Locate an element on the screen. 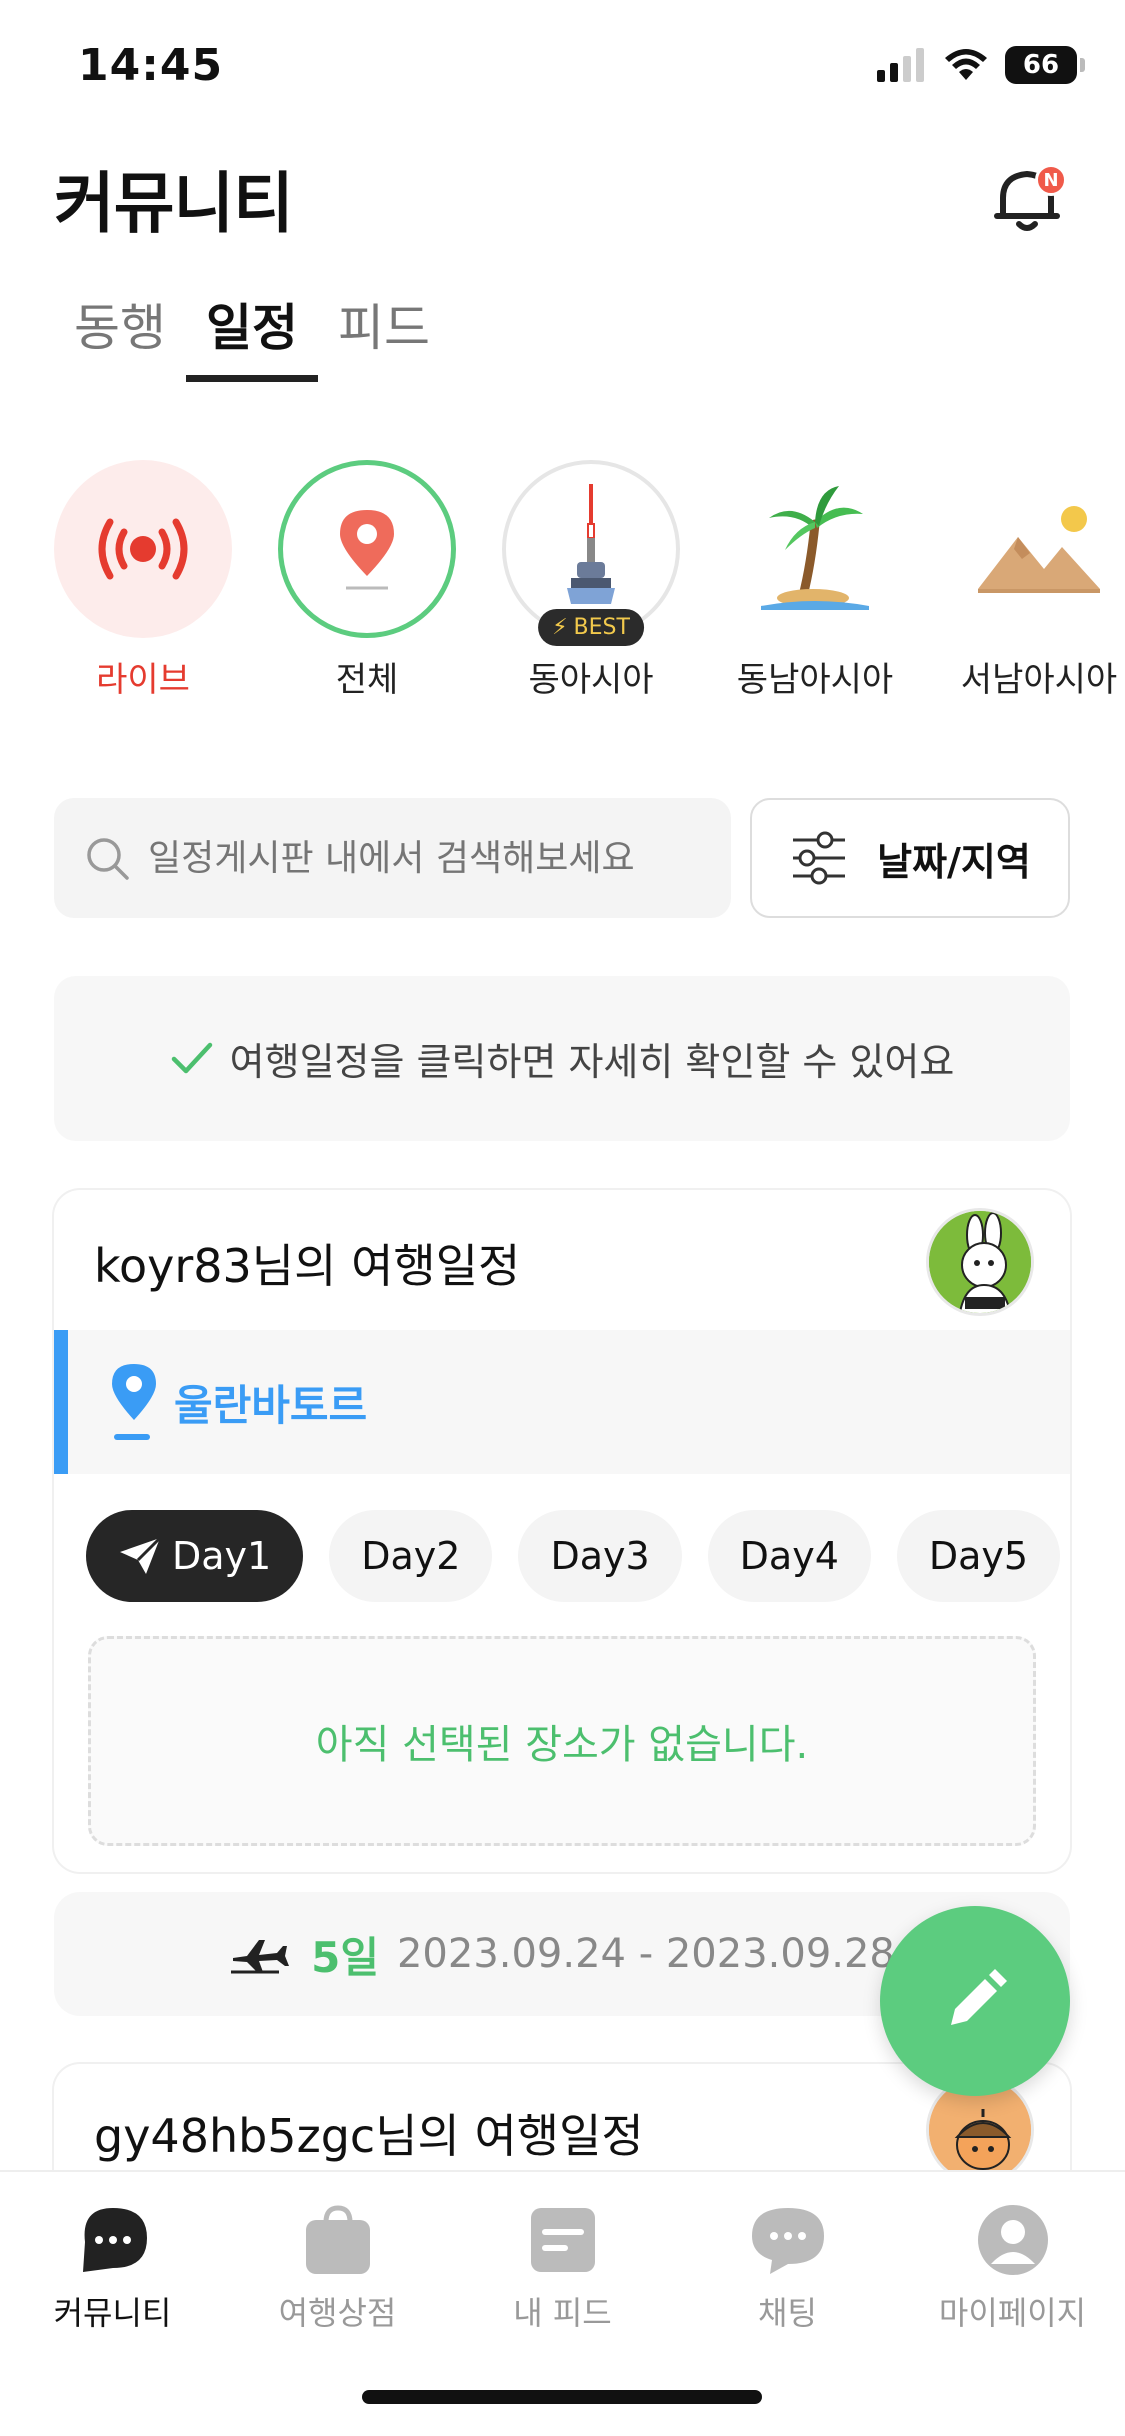 The width and height of the screenshot is (1125, 2436). day-label: Day1 is located at coordinates (222, 1556).